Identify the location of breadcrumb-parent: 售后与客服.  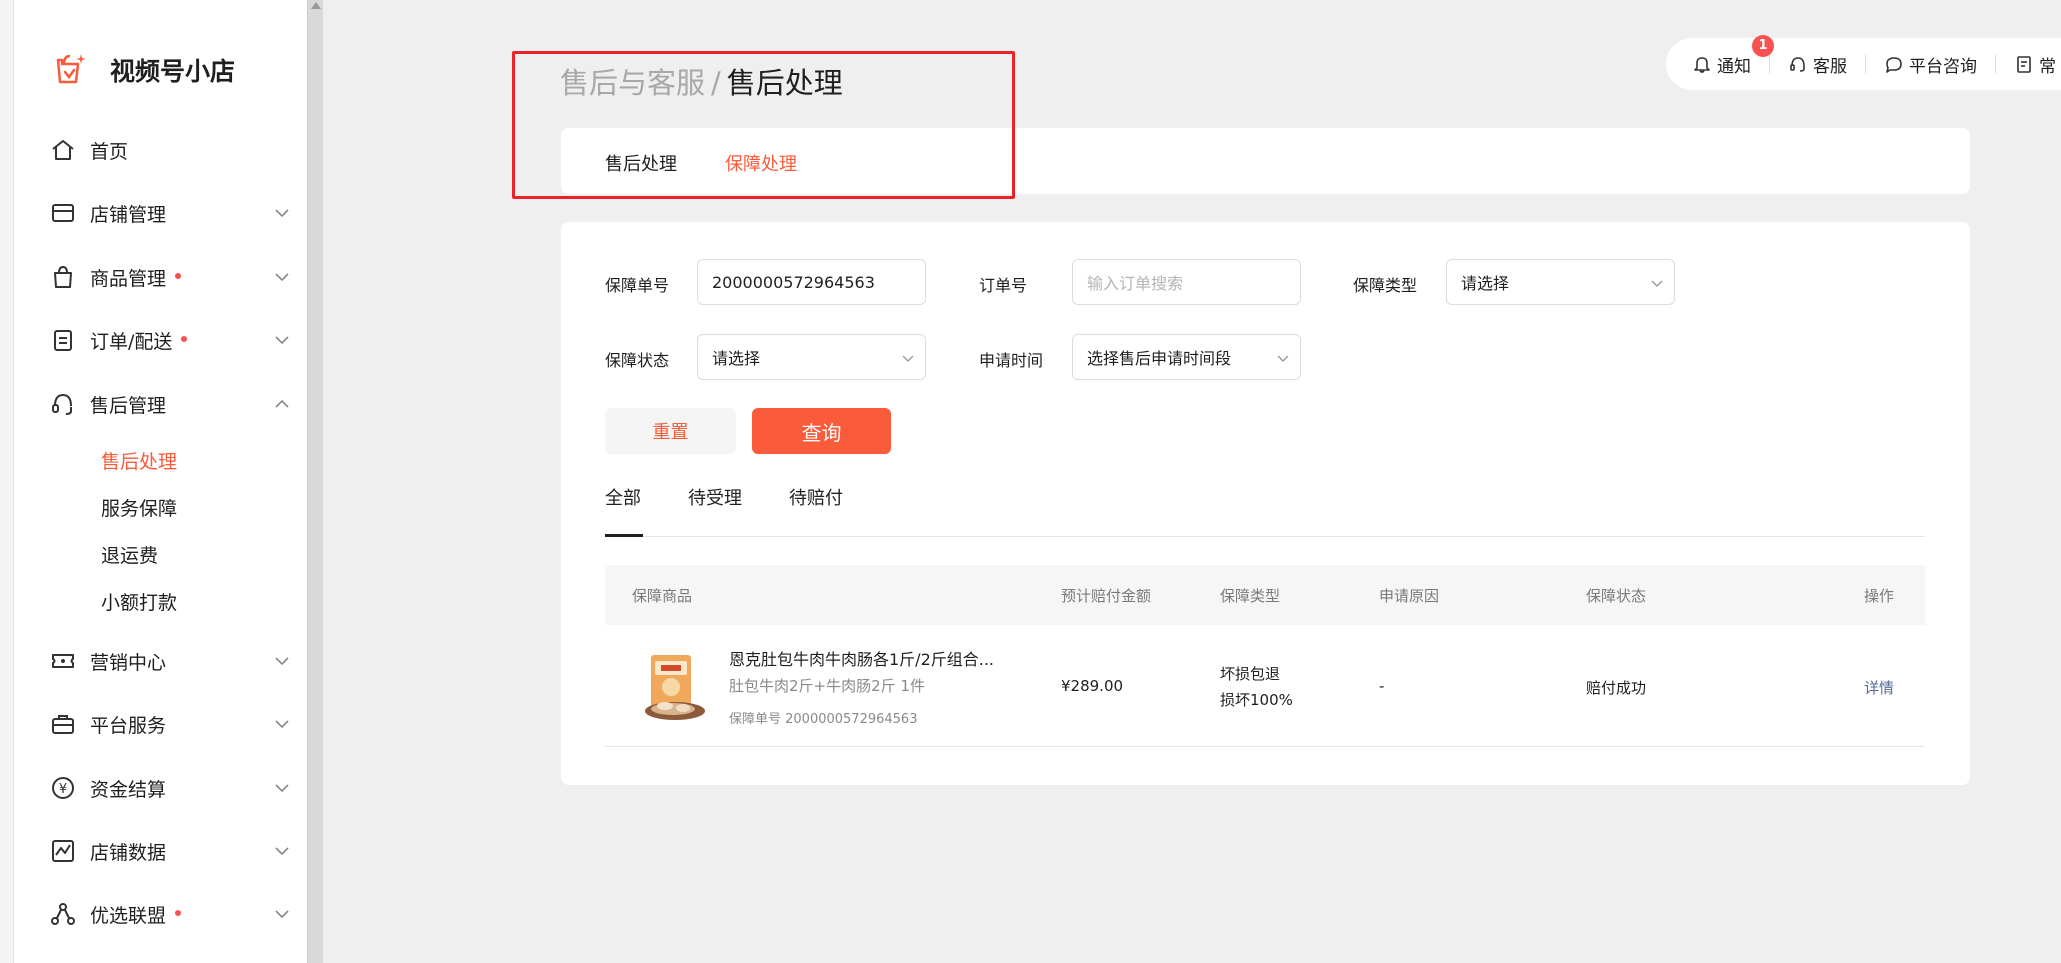
(632, 83).